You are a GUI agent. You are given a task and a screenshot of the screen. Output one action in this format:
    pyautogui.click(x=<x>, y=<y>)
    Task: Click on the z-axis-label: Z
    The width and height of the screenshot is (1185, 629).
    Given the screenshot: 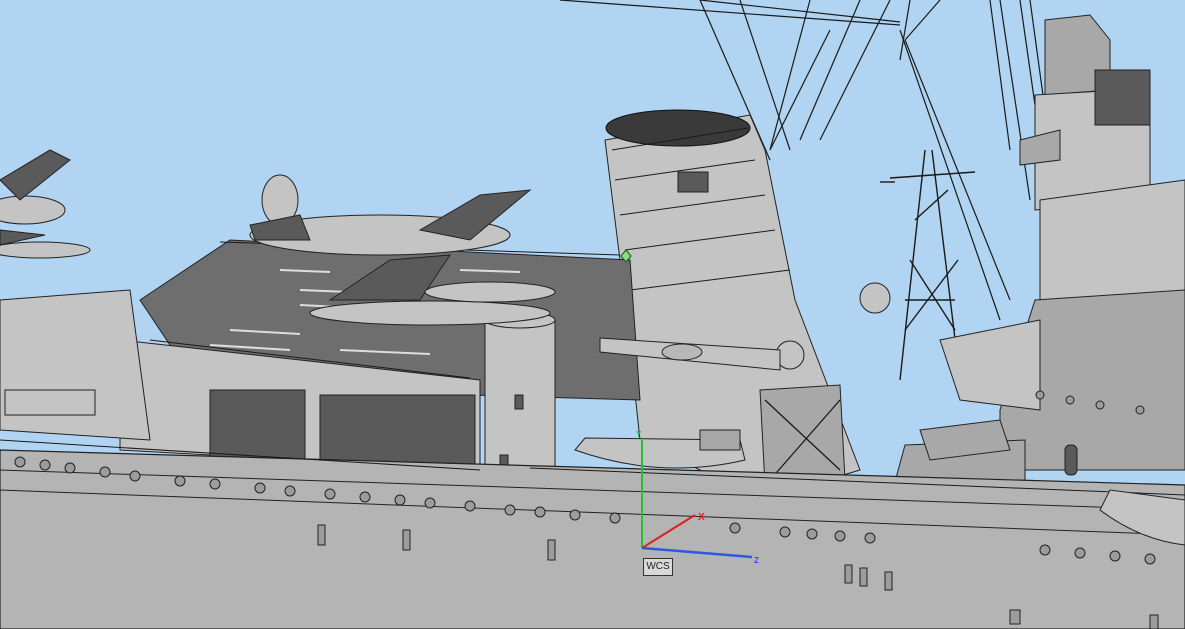 What is the action you would take?
    pyautogui.click(x=756, y=560)
    